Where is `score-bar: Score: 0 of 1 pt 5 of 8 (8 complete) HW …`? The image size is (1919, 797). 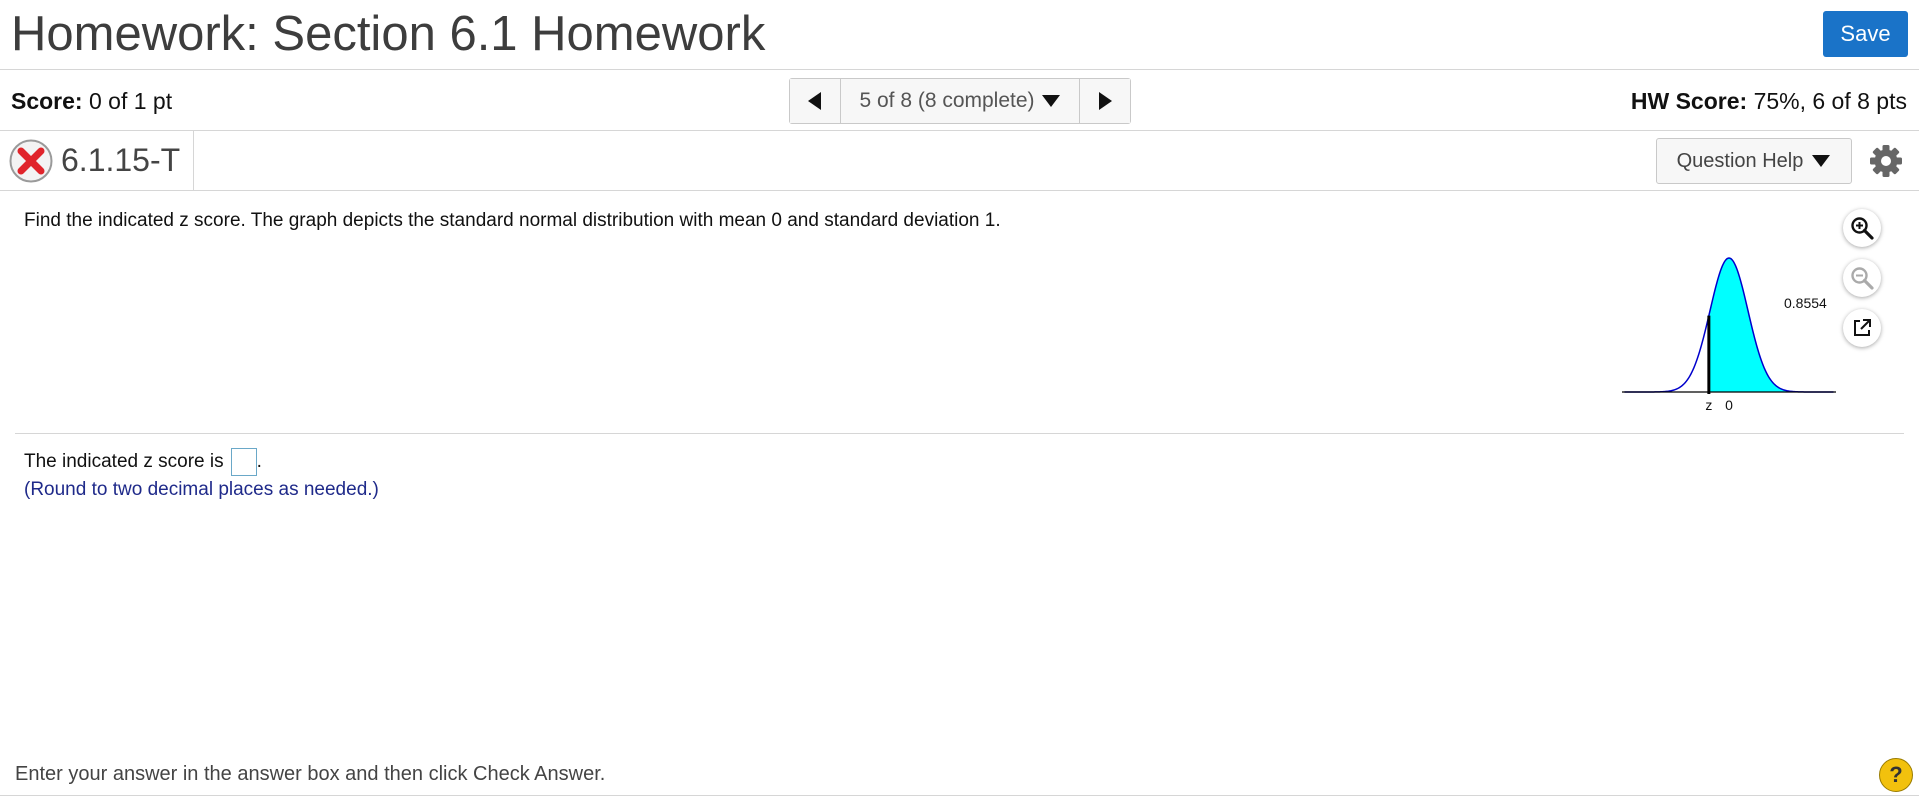 score-bar: Score: 0 of 1 pt 5 of 8 (8 complete) HW … is located at coordinates (959, 100).